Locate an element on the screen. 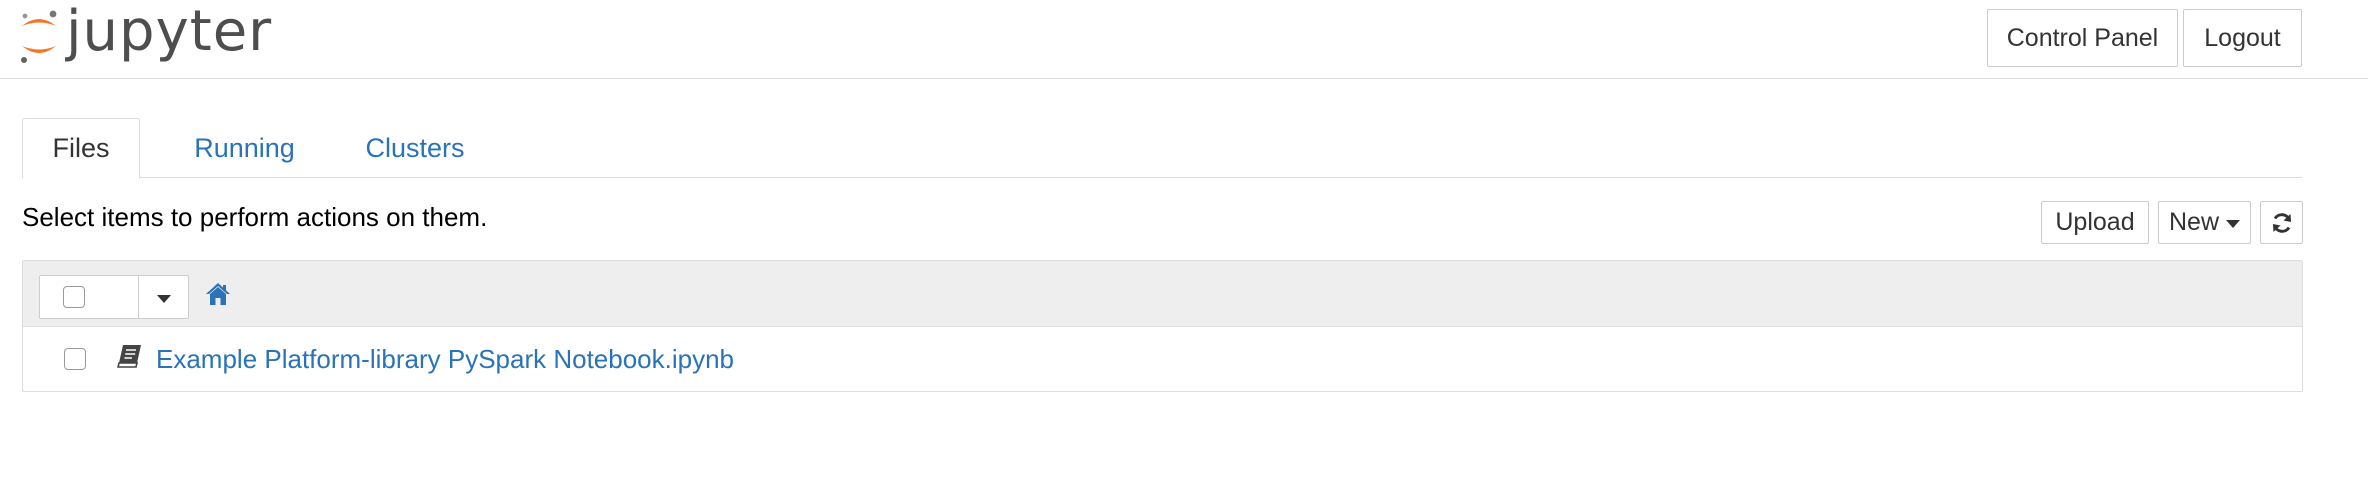 Image resolution: width=2368 pixels, height=478 pixels. jupyter-logo: jupyter is located at coordinates (145, 33).